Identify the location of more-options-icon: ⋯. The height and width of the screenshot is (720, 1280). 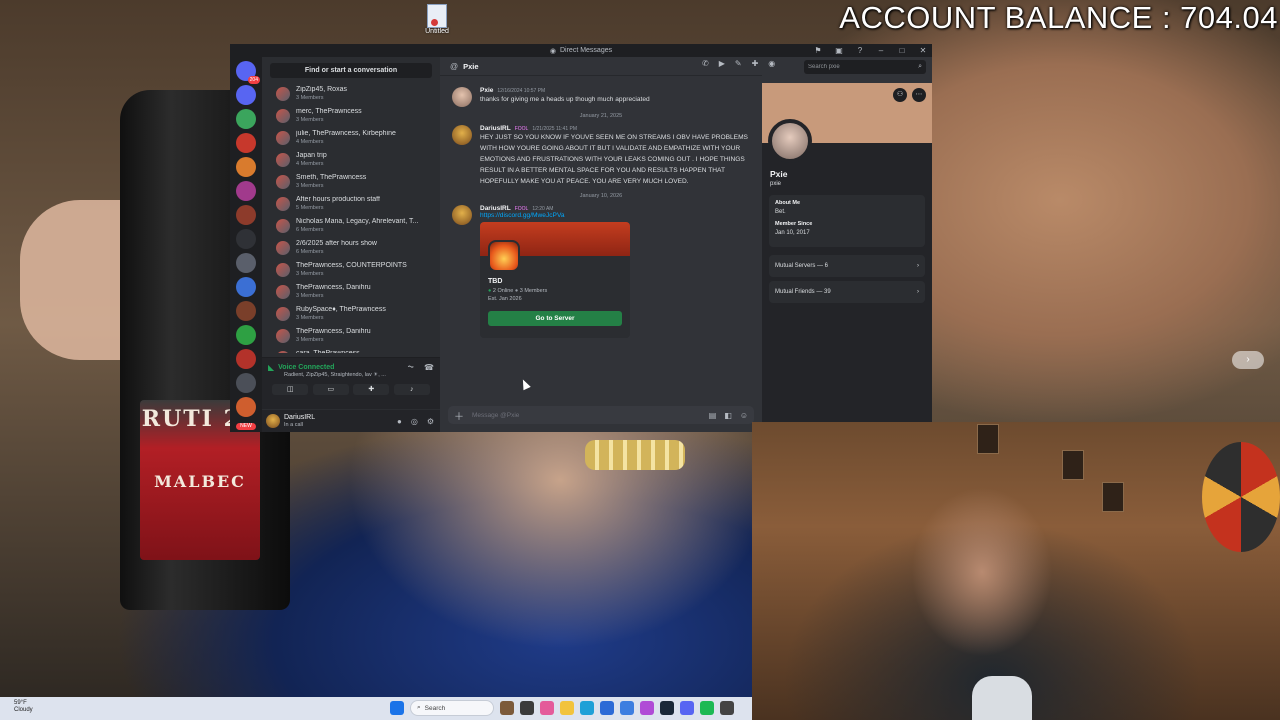
(919, 95).